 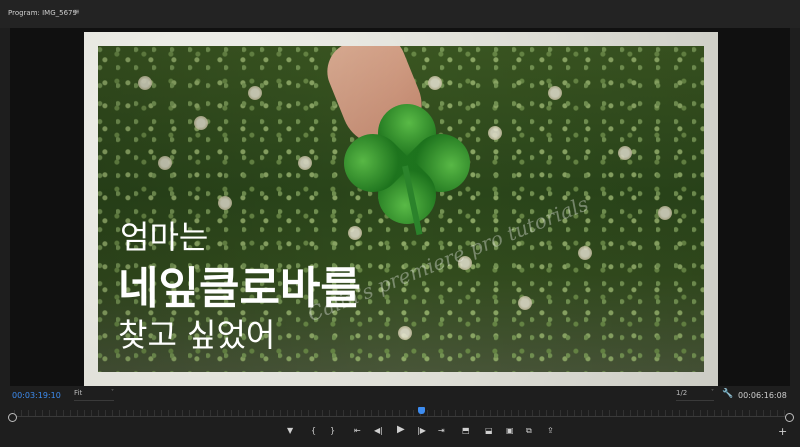 What do you see at coordinates (400, 14) in the screenshot?
I see `program-panel-header: Program: IMG_5679 ≡` at bounding box center [400, 14].